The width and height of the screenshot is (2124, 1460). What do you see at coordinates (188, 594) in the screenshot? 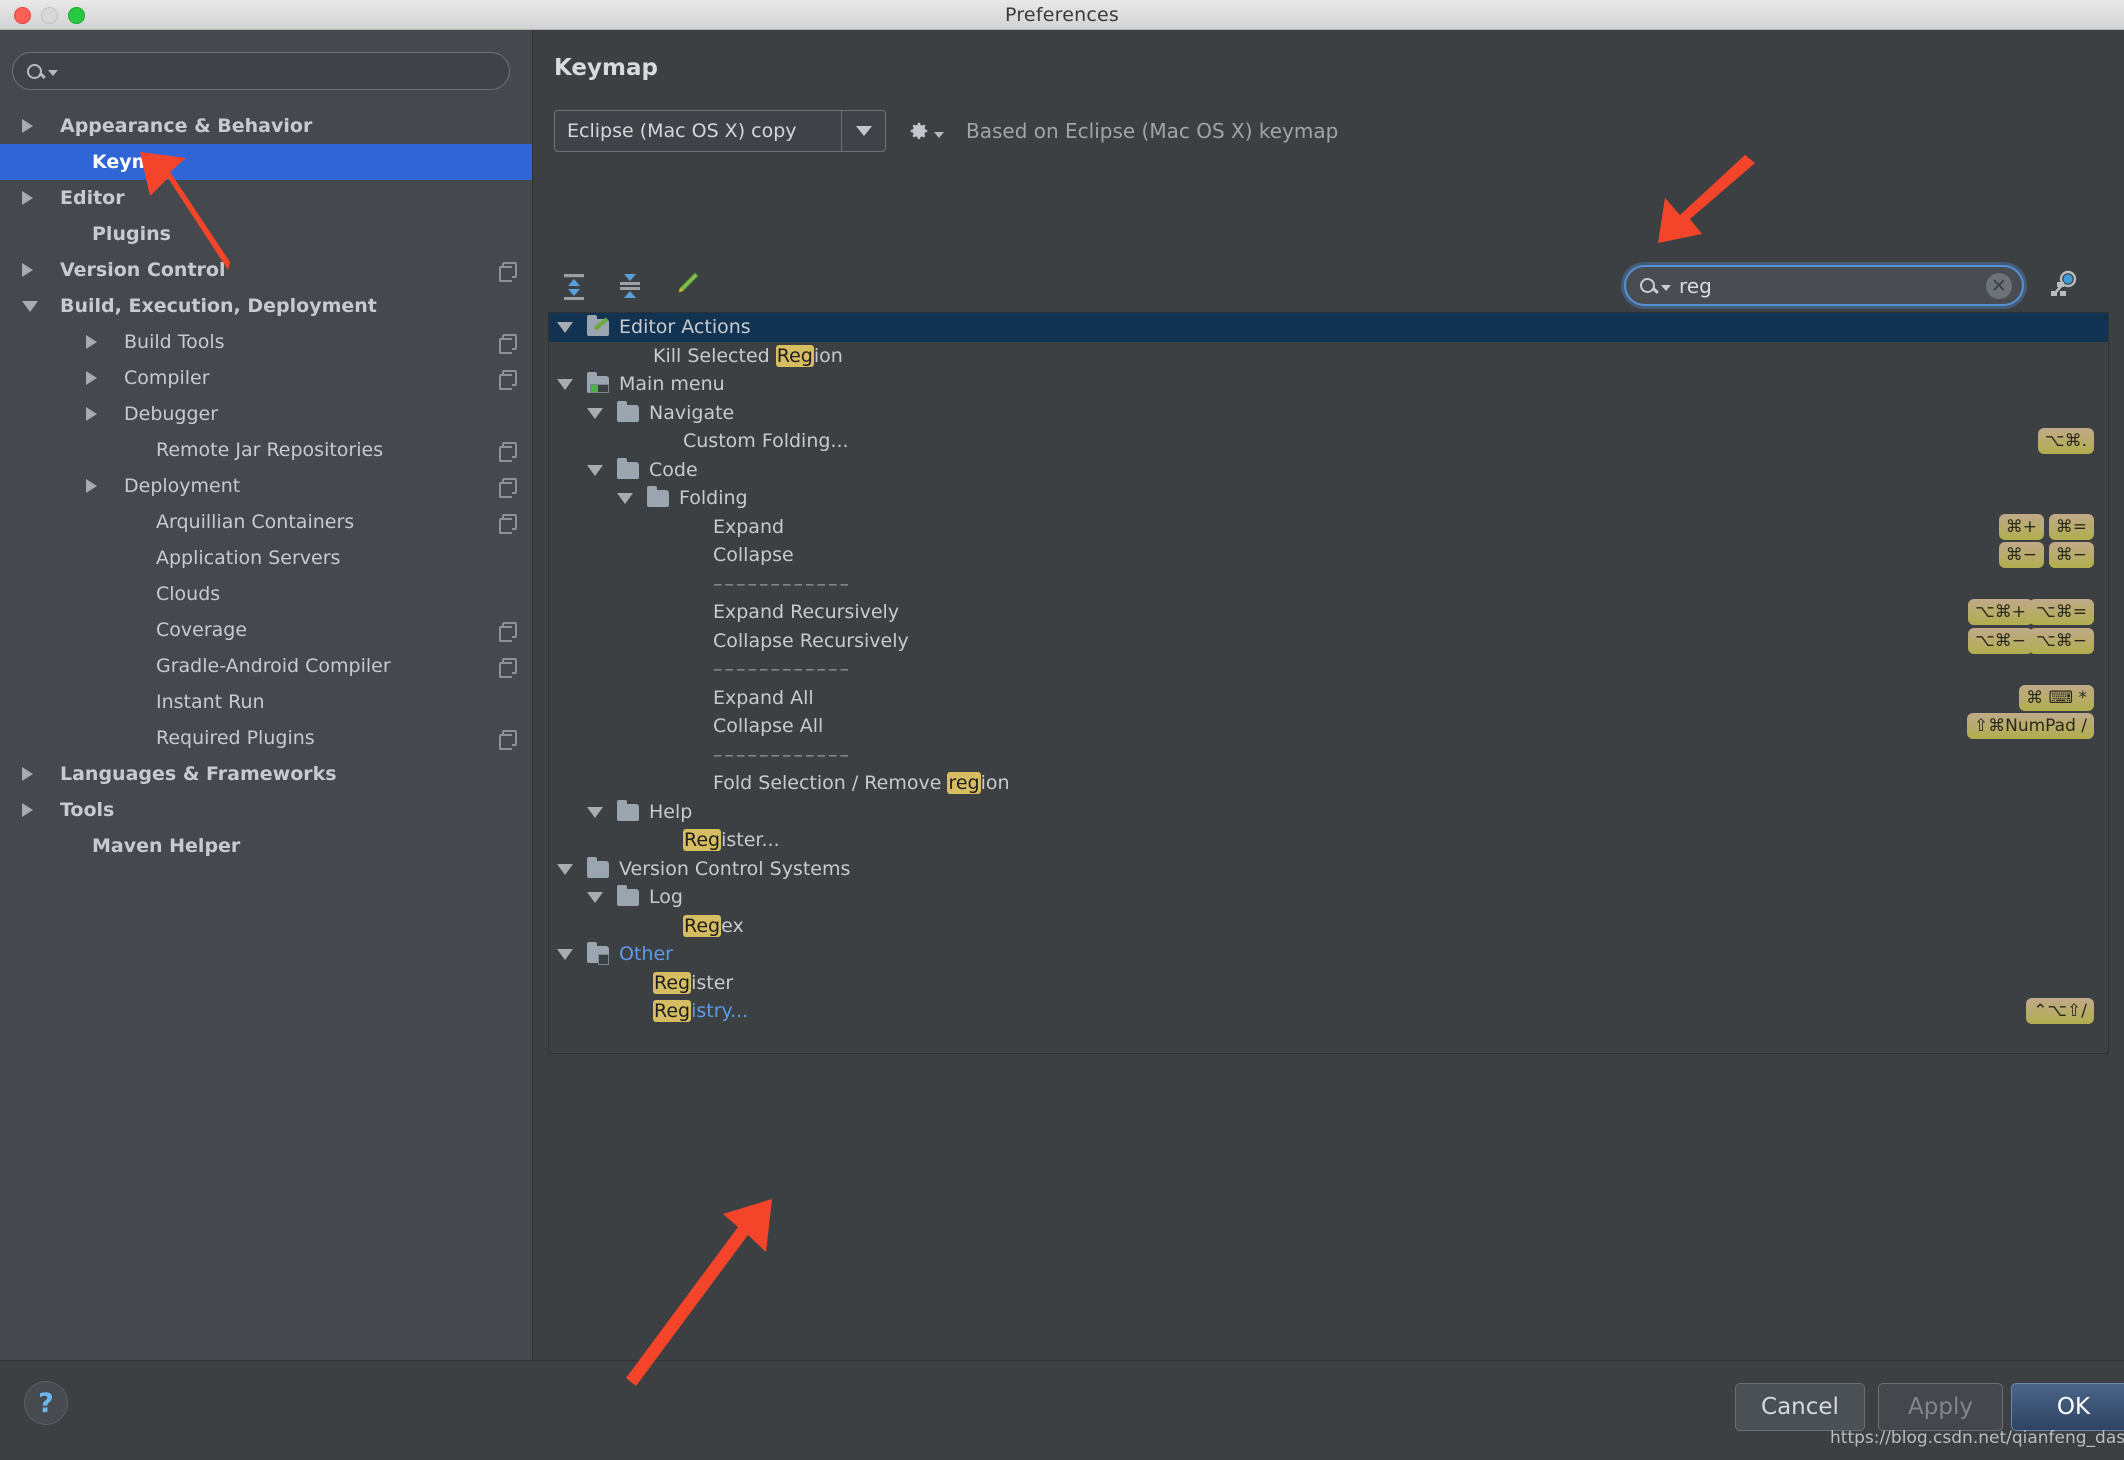
I see `sidebar-item-label: Clouds` at bounding box center [188, 594].